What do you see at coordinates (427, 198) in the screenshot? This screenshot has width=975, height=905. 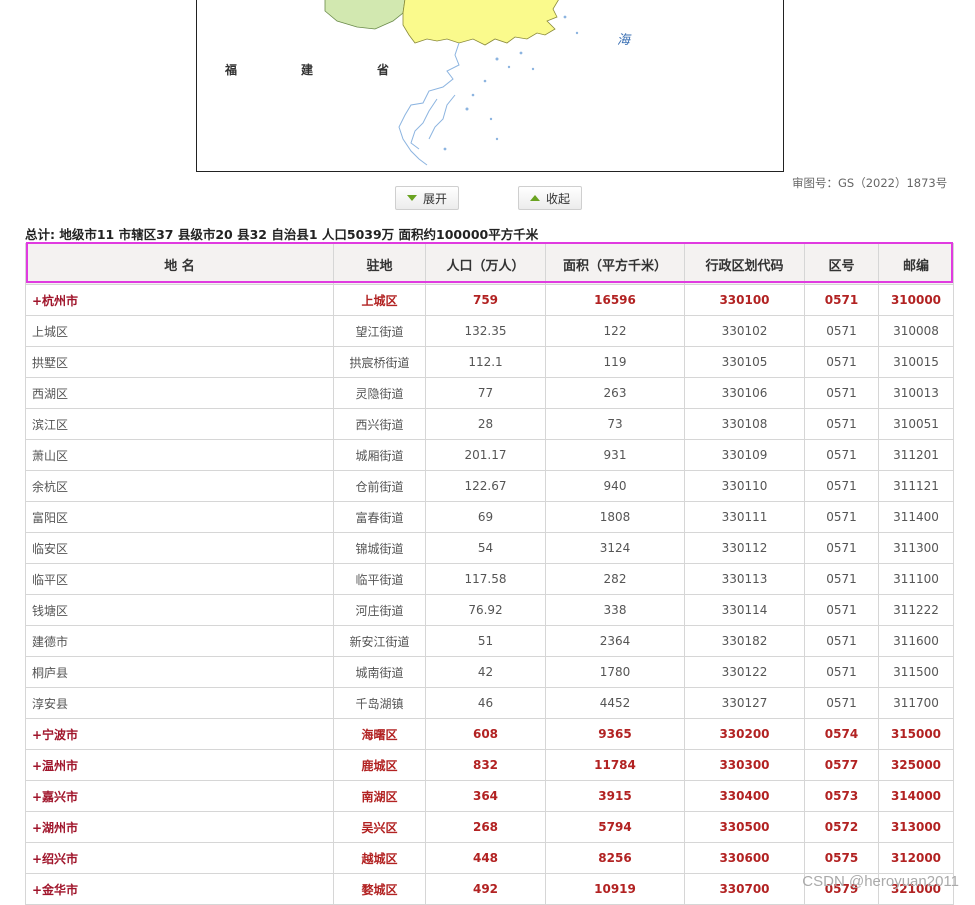 I see `expand-button: 展开` at bounding box center [427, 198].